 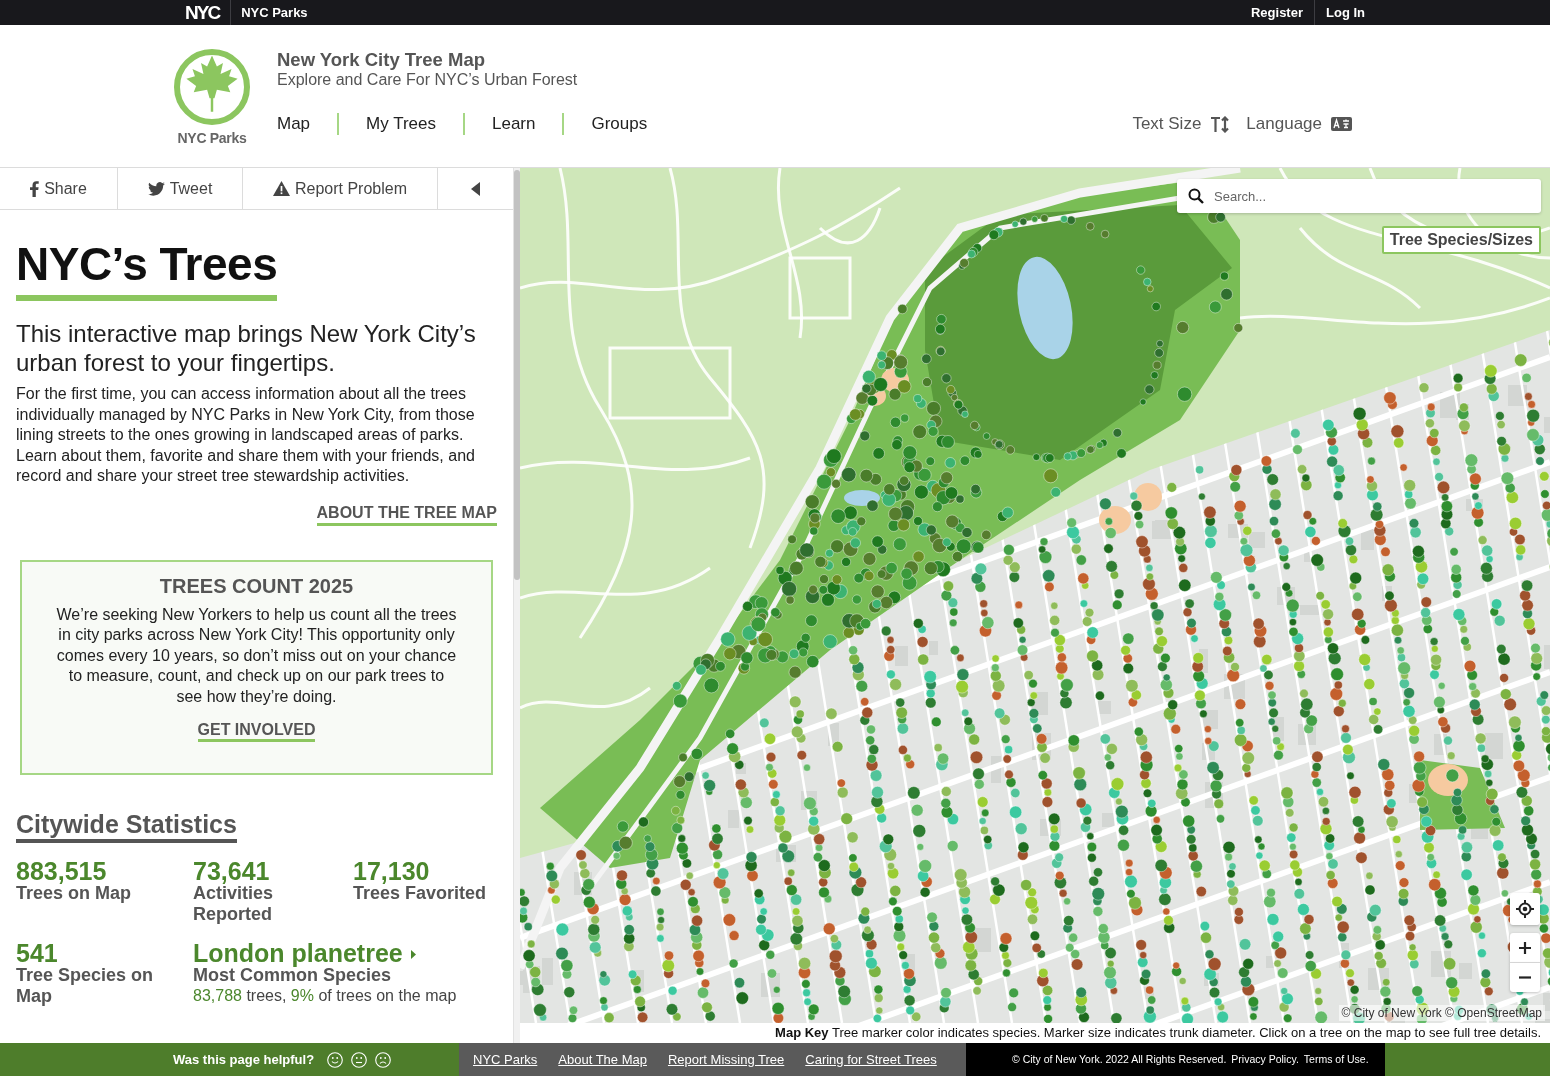 I want to click on report-problem-button: Report Problem, so click(x=340, y=188).